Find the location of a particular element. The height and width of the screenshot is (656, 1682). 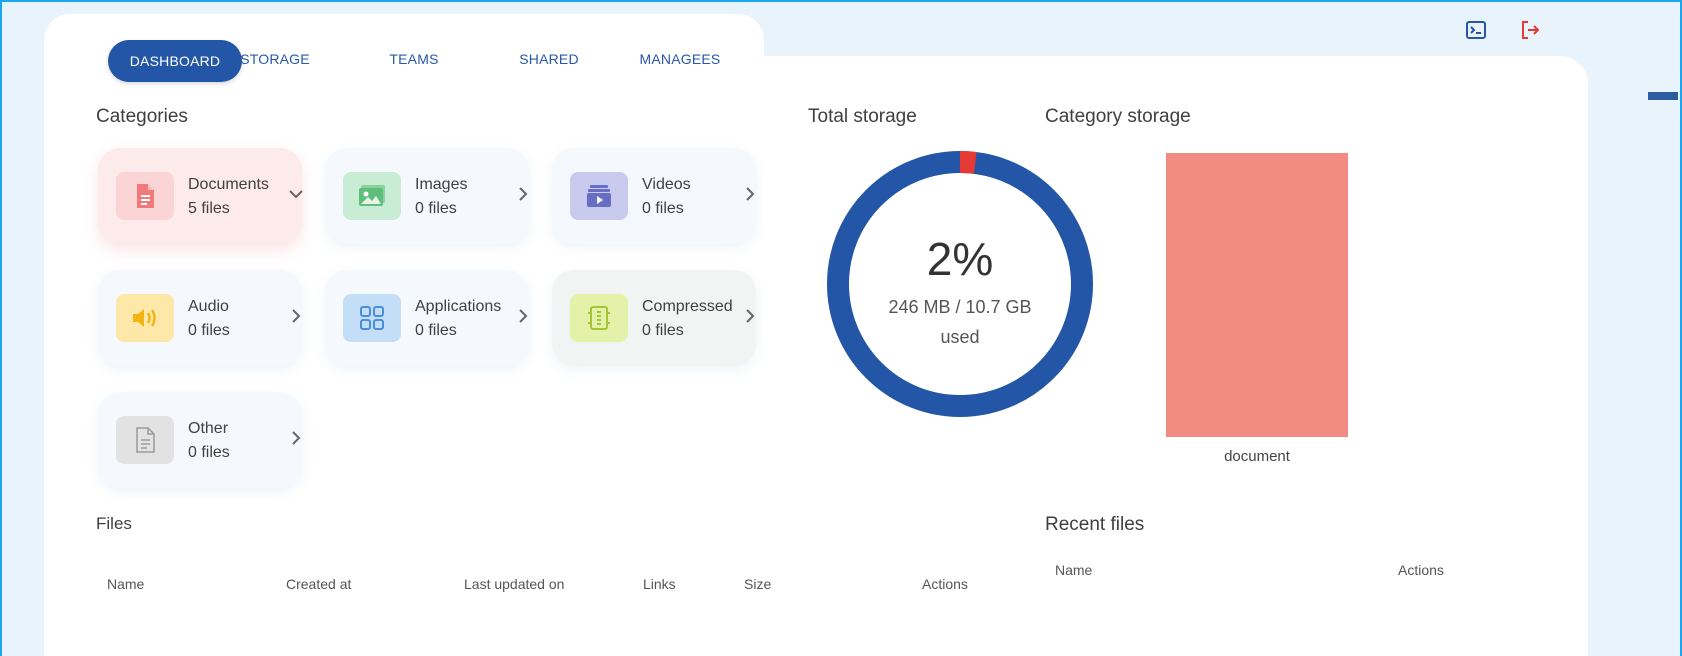

category-count: 5 files is located at coordinates (209, 208).